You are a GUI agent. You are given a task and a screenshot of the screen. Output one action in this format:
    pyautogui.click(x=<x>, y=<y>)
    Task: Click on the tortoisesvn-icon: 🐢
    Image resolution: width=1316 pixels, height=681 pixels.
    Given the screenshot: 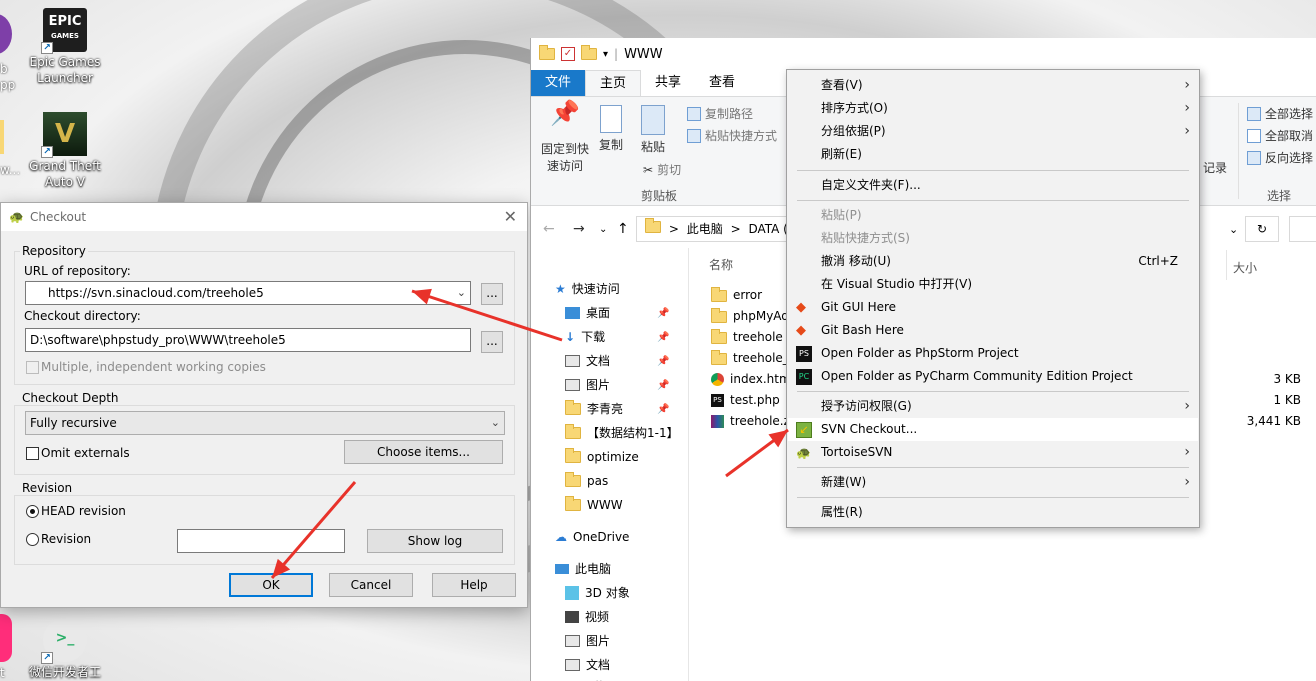 What is the action you would take?
    pyautogui.click(x=16, y=217)
    